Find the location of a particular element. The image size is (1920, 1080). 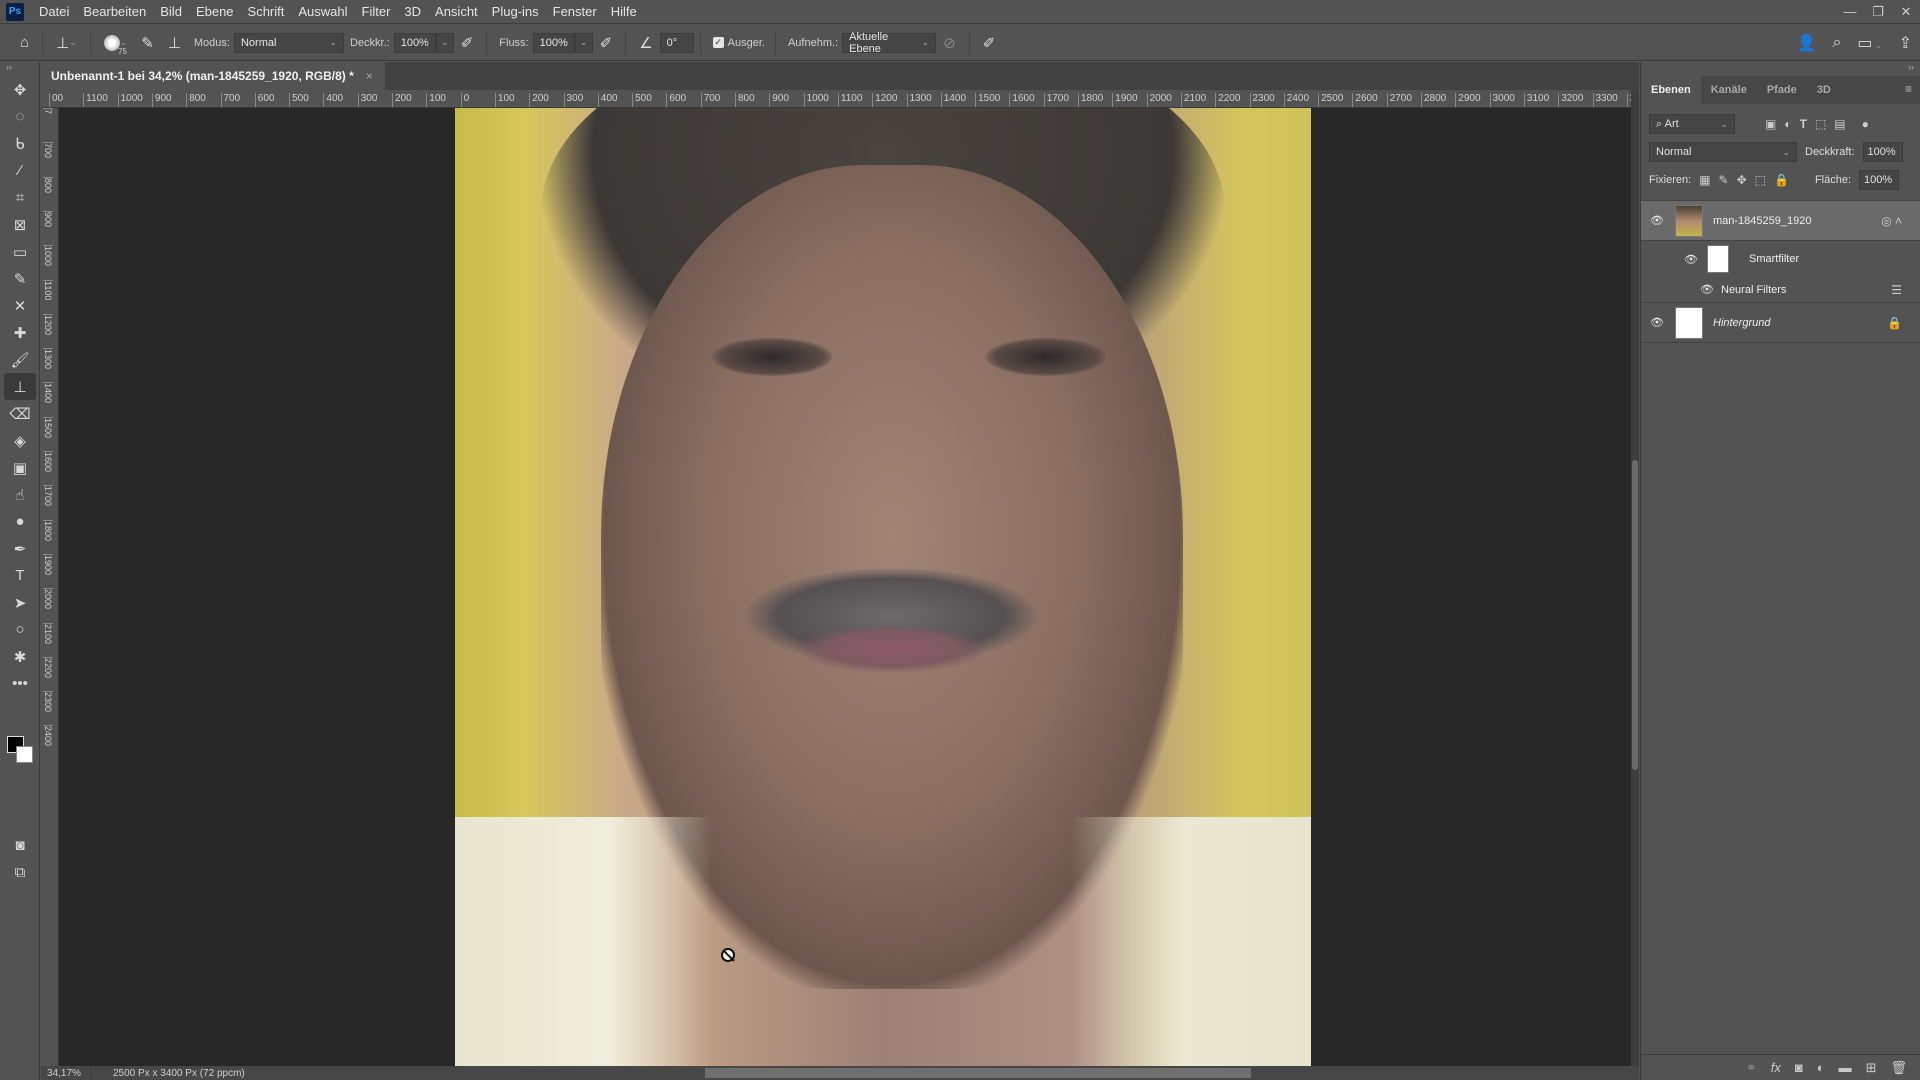

vertical-scrollbar is located at coordinates (1635, 578).